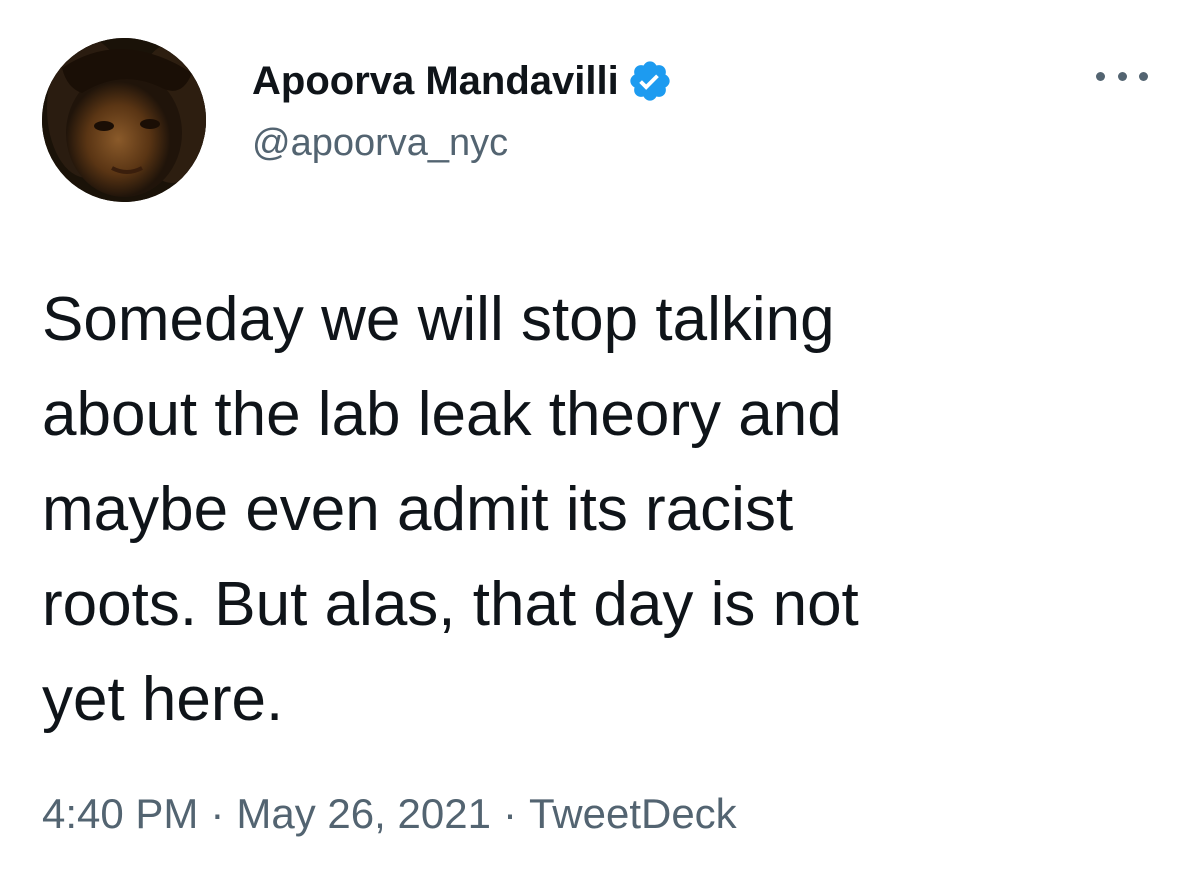 The image size is (1196, 896). Describe the element at coordinates (650, 81) in the screenshot. I see `verified-badge-icon` at that location.